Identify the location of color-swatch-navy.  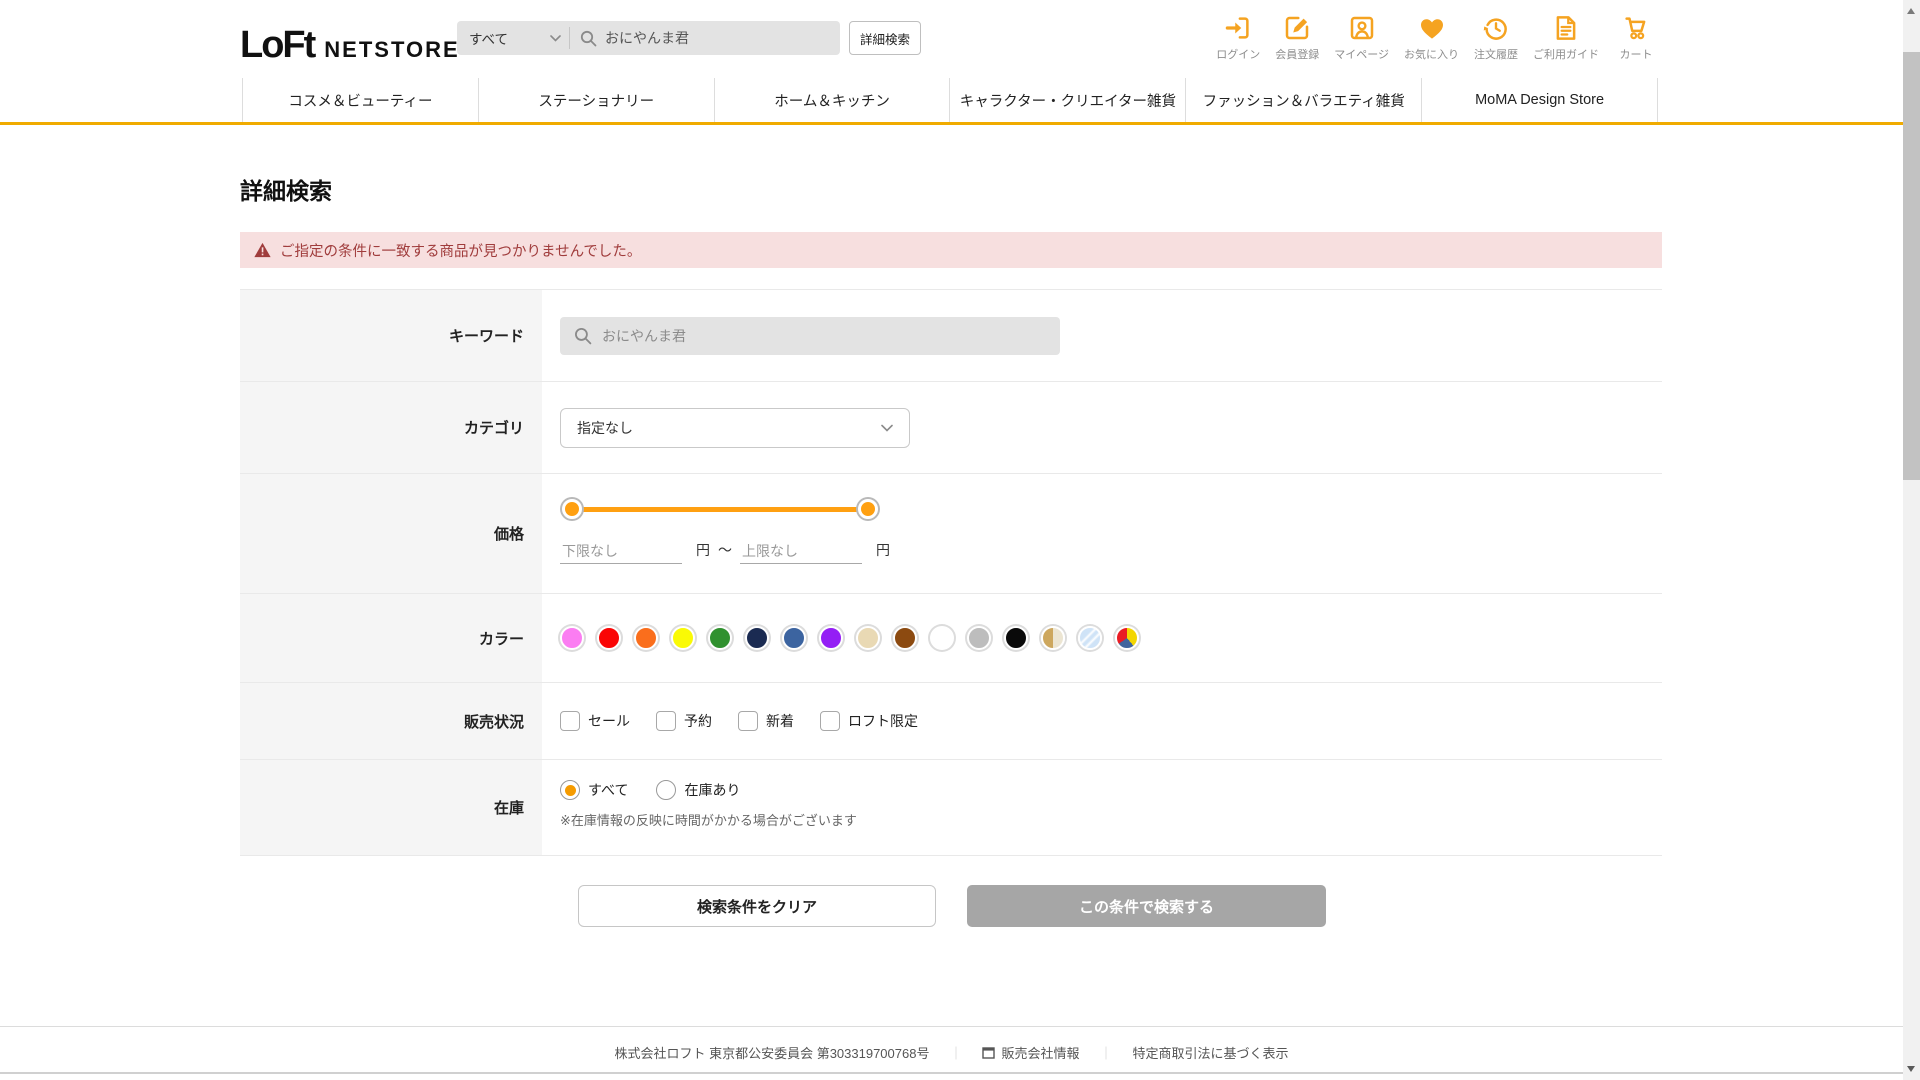
(757, 638).